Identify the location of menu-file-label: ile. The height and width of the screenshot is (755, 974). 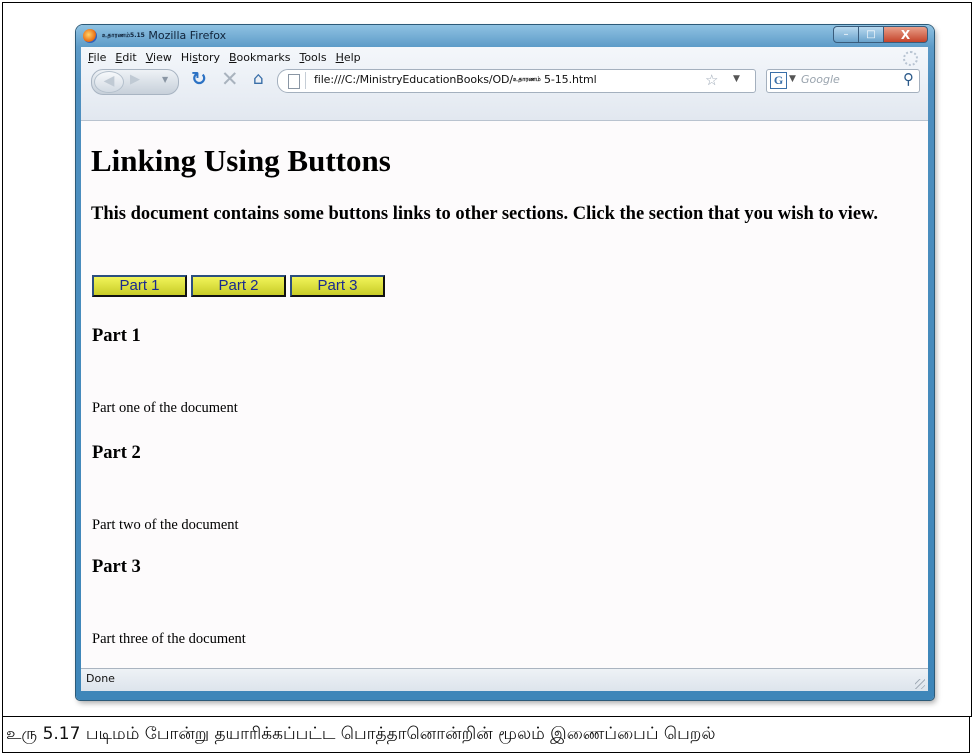
(100, 57).